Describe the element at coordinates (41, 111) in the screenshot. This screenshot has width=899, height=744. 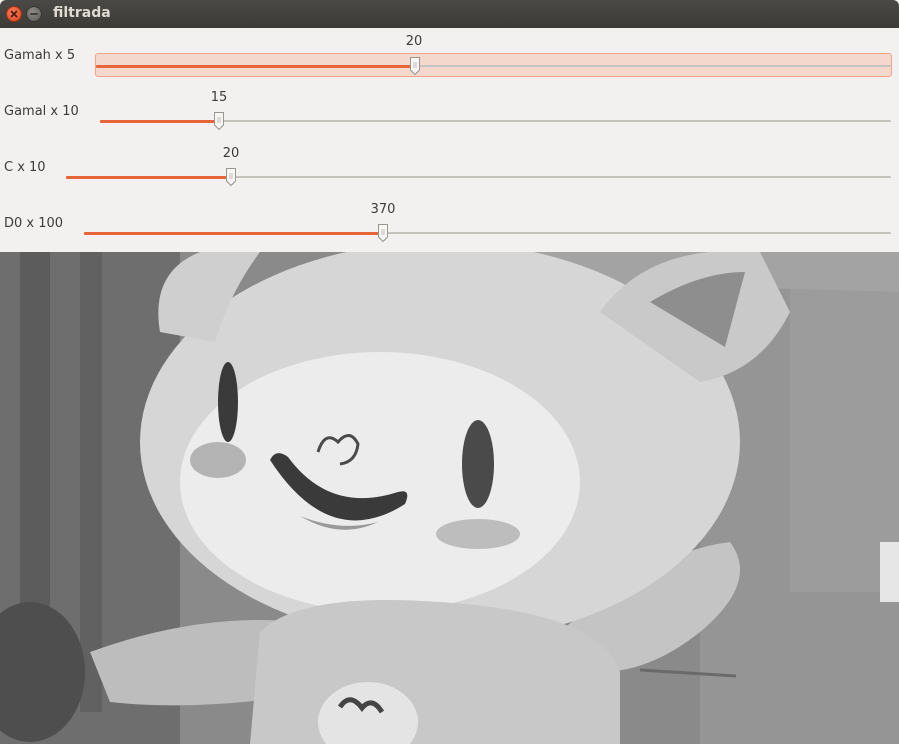
I see `trackbar-label: Gamal x 10` at that location.